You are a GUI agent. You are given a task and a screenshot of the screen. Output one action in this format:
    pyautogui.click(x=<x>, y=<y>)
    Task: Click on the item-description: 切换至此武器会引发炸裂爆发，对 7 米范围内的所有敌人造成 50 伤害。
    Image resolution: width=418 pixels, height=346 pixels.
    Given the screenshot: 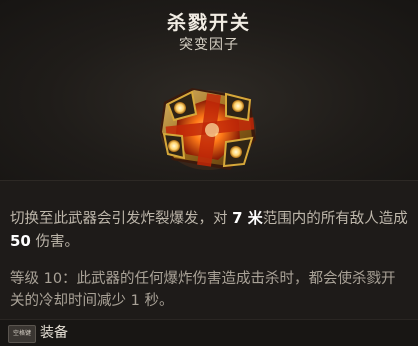 What is the action you would take?
    pyautogui.click(x=210, y=230)
    